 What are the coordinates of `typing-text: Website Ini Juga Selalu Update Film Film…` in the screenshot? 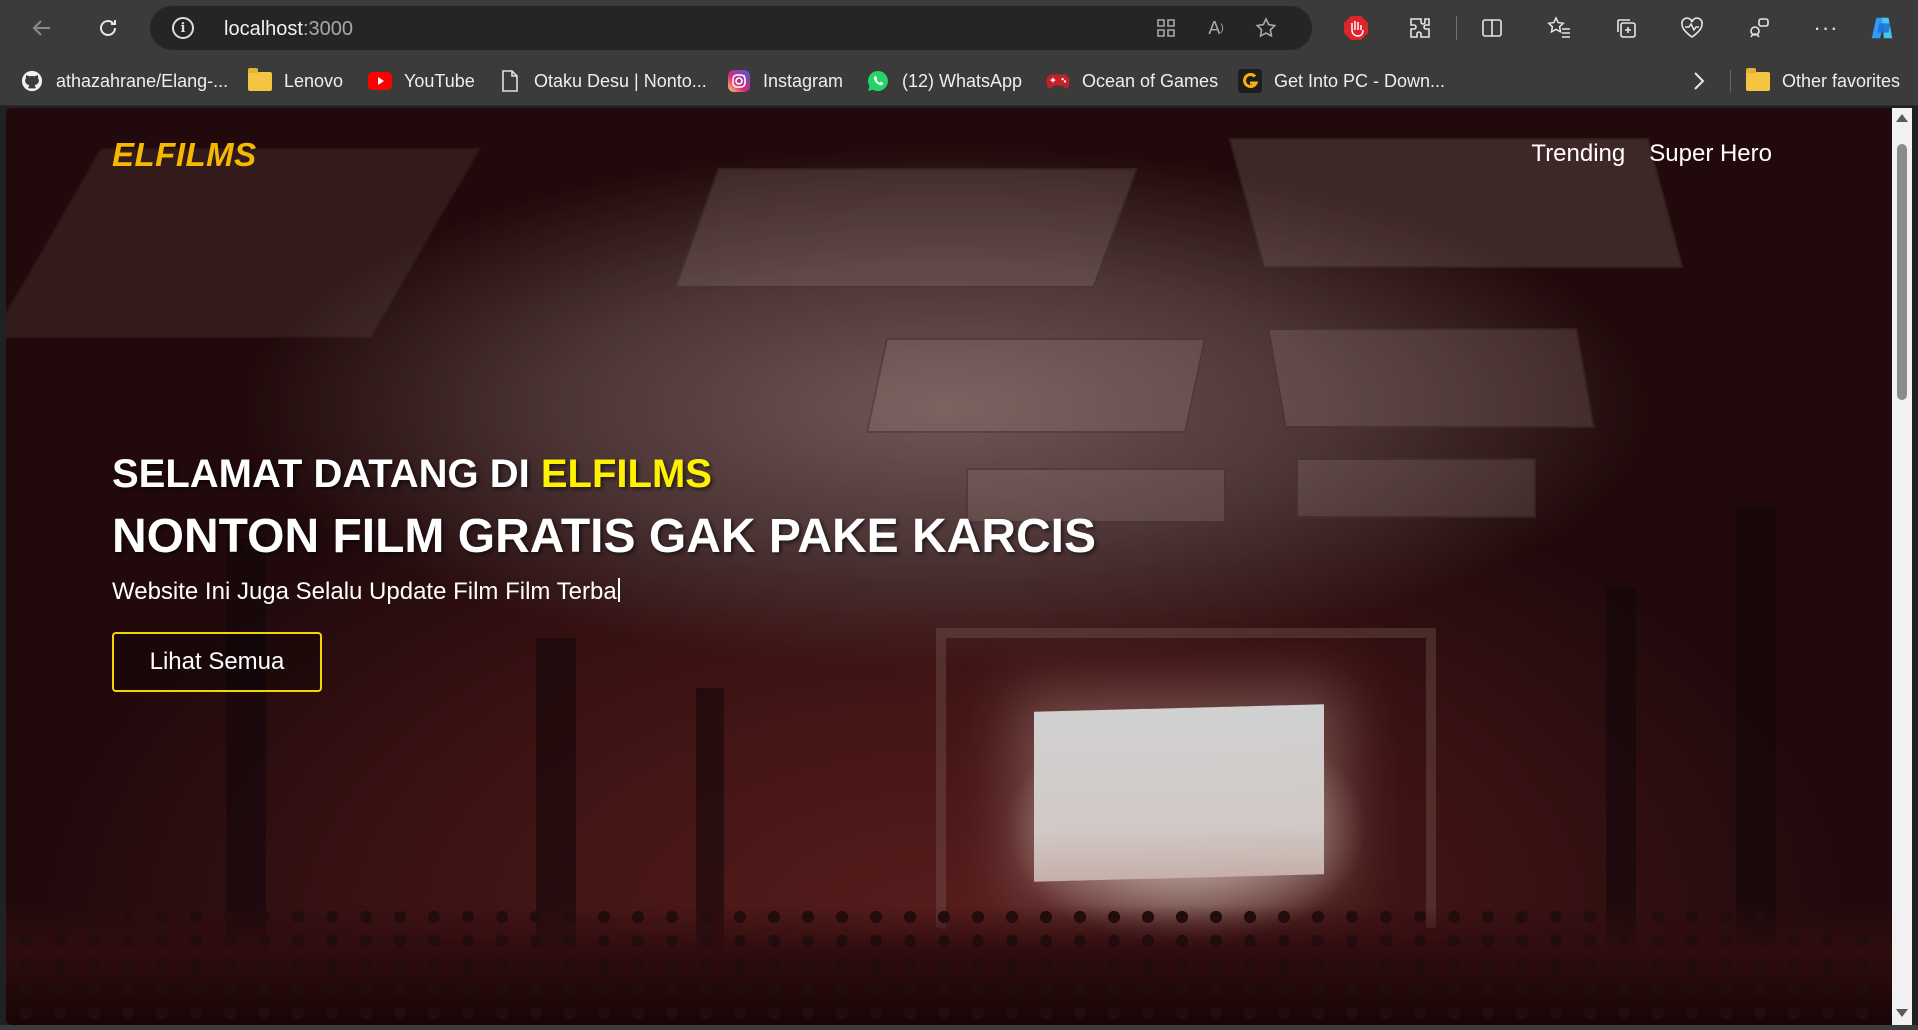 It's located at (364, 591).